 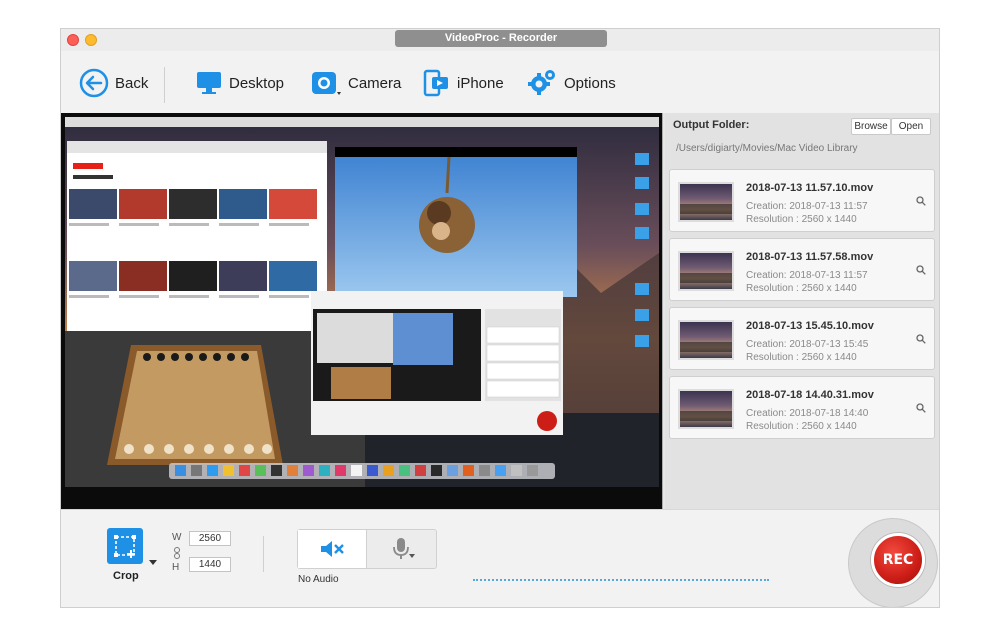 I want to click on desktop-button: Desktop, so click(x=239, y=83).